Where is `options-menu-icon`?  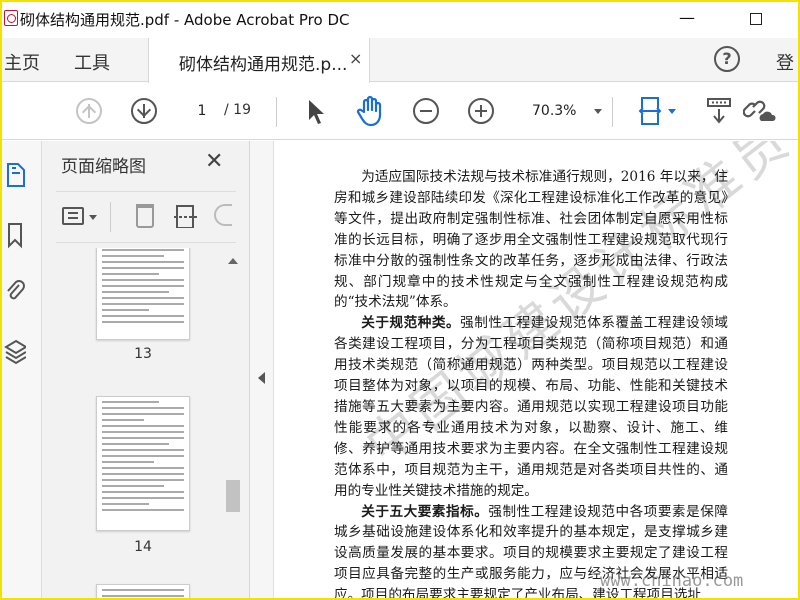
options-menu-icon is located at coordinates (73, 216).